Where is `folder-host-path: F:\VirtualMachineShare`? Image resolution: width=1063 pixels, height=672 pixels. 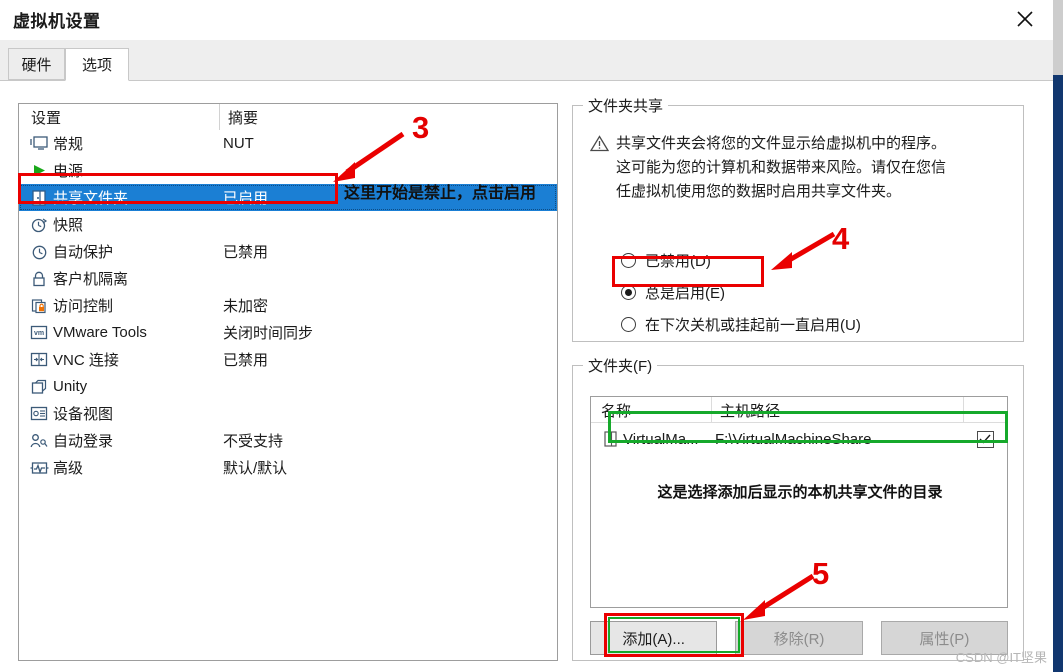 folder-host-path: F:\VirtualMachineShare is located at coordinates (793, 439).